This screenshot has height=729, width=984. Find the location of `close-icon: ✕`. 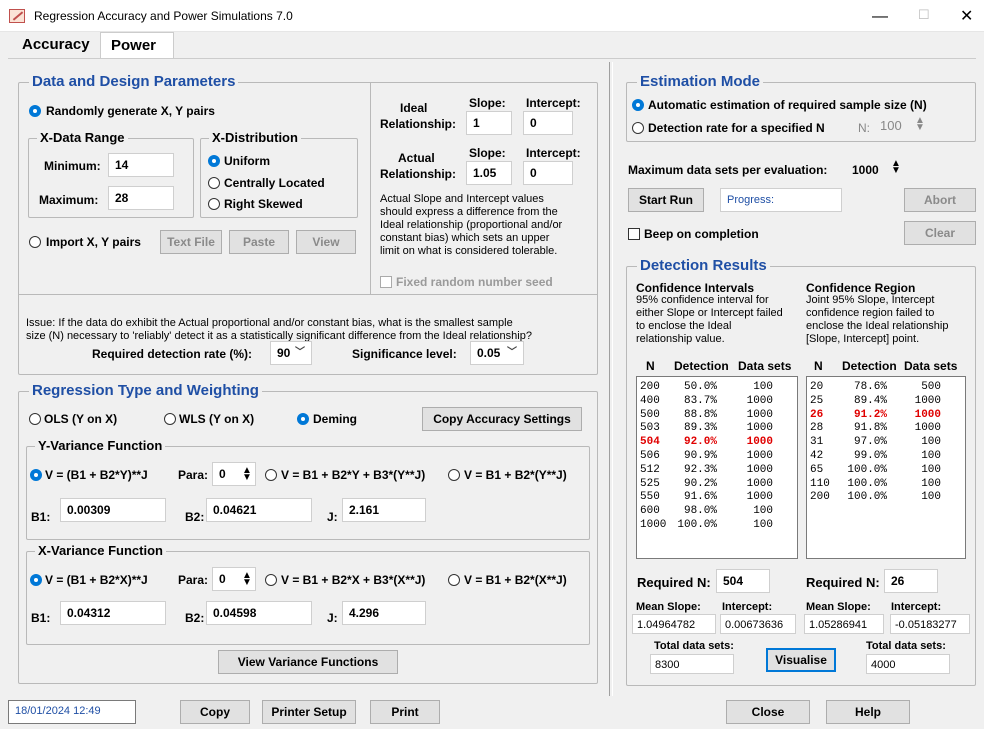

close-icon: ✕ is located at coordinates (966, 16).